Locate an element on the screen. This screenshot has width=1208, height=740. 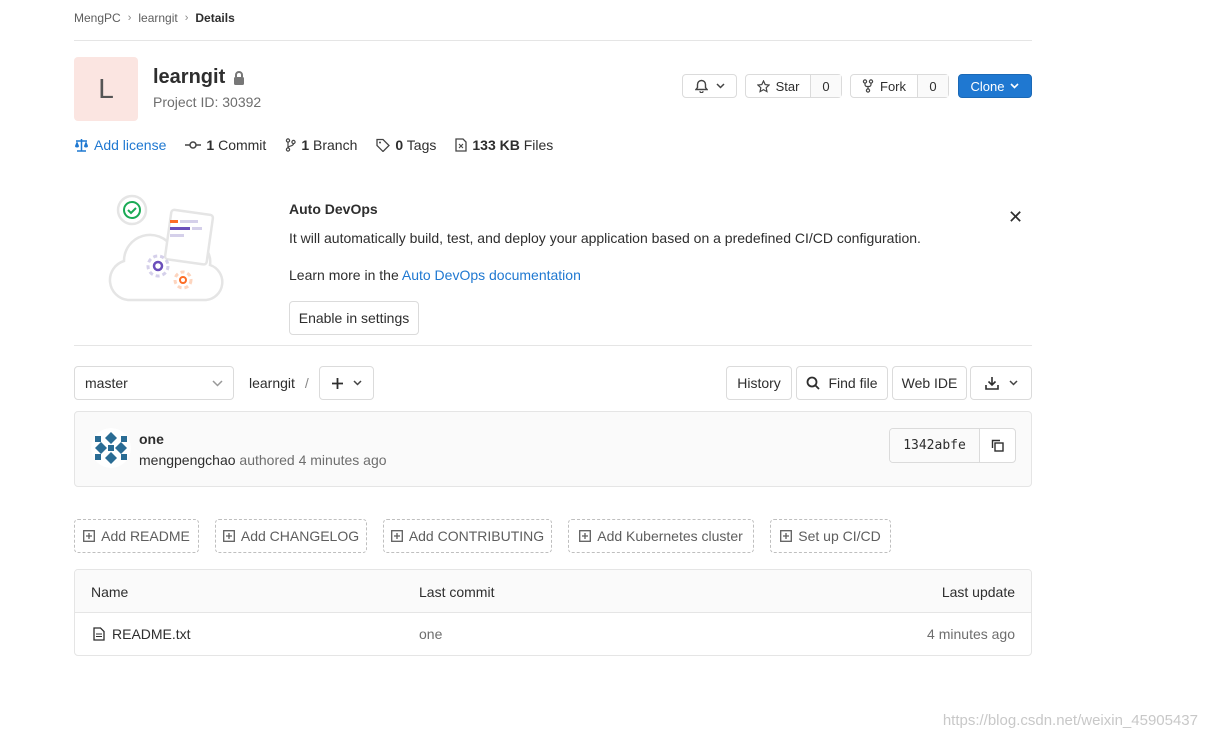
enable-in-settings-button: Enable in settings is located at coordinates (354, 318).